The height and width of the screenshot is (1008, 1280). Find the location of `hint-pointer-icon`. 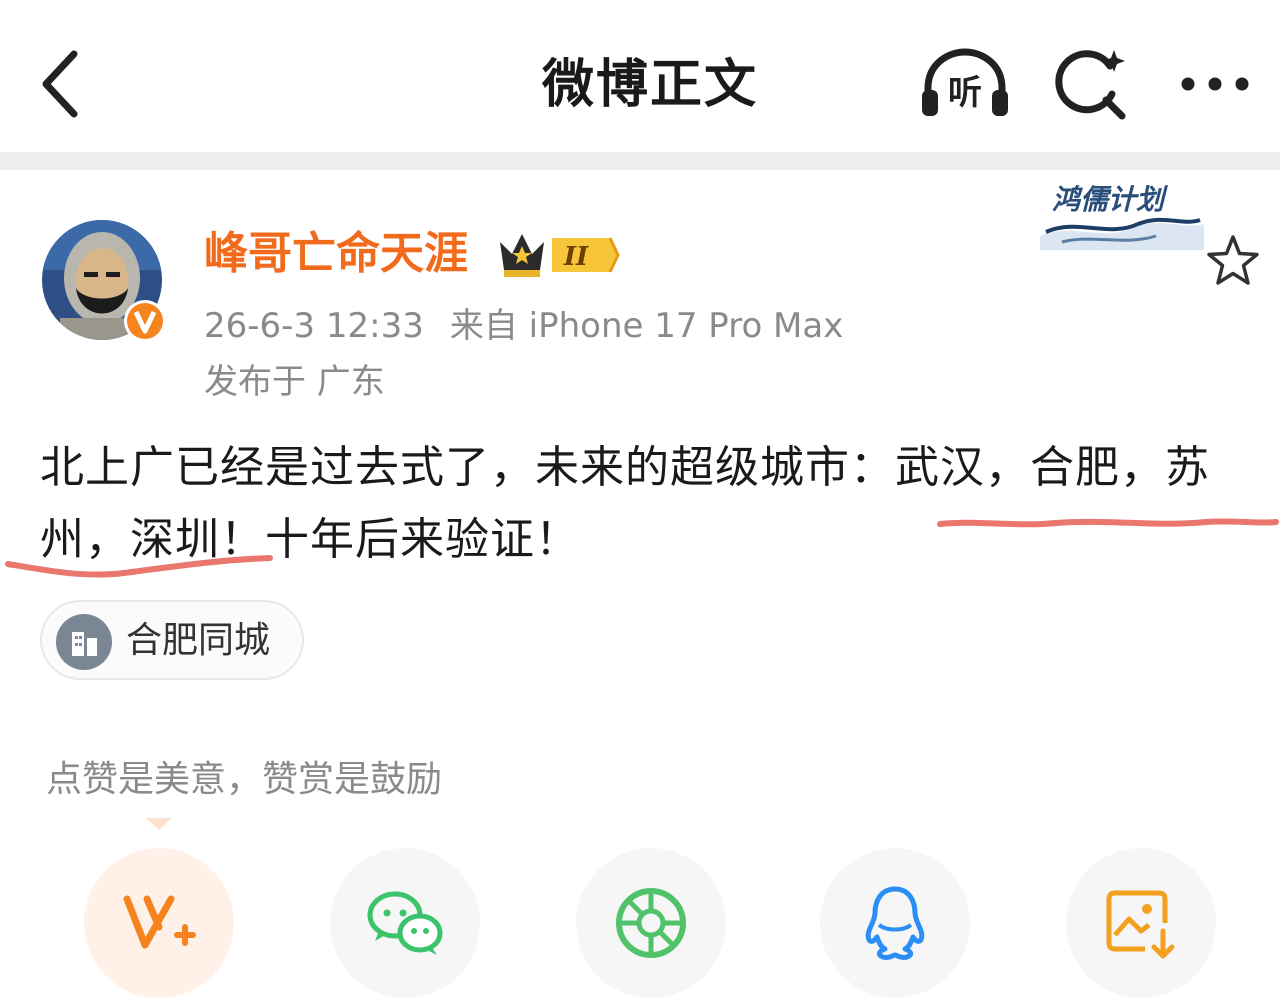

hint-pointer-icon is located at coordinates (159, 824).